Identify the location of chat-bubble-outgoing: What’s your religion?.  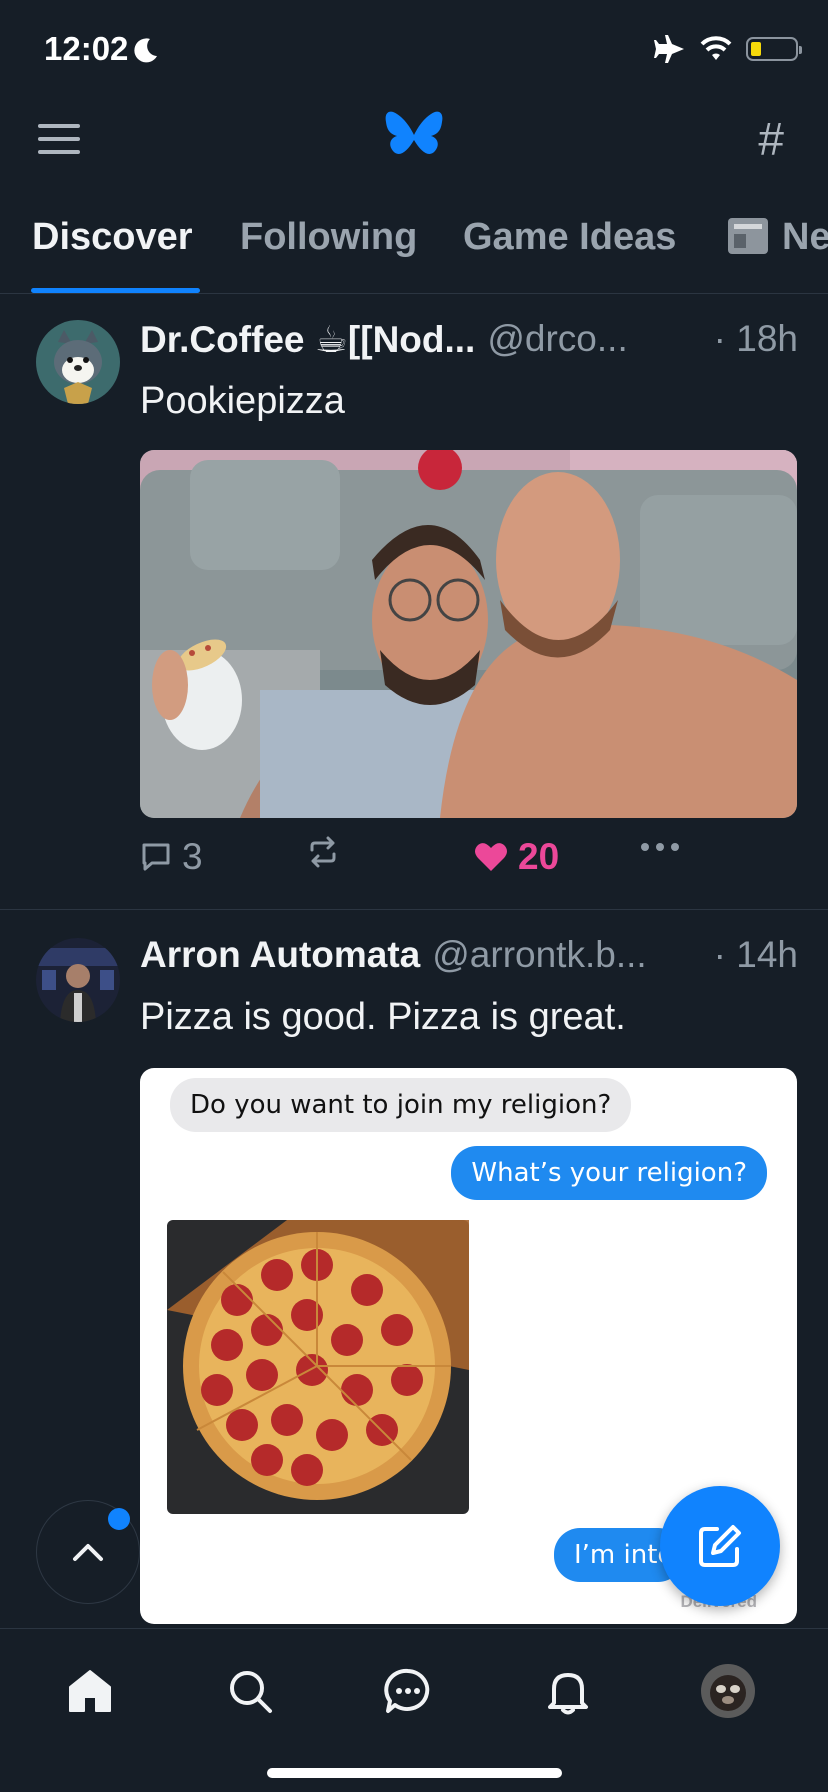
(609, 1173).